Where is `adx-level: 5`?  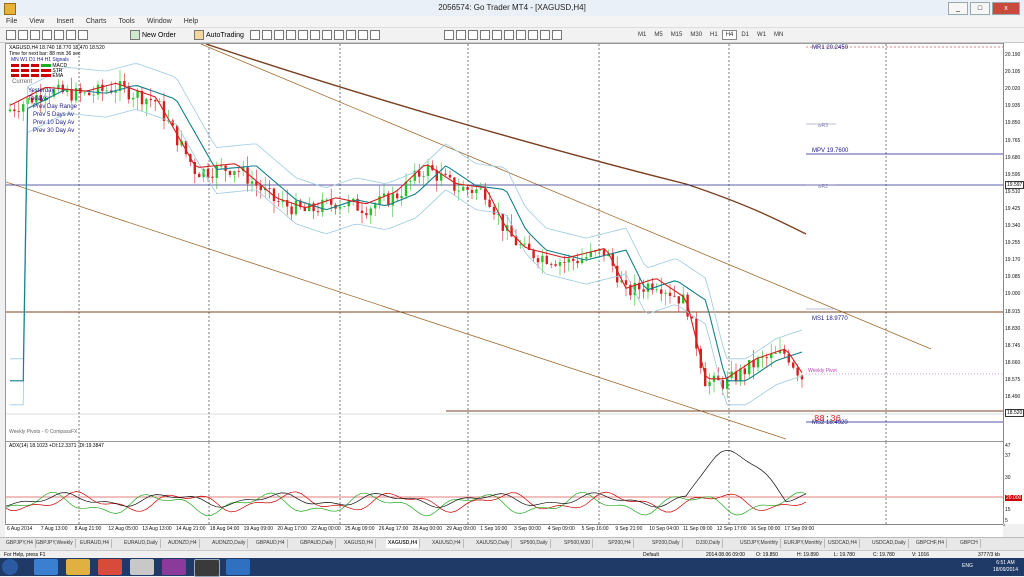 adx-level: 5 is located at coordinates (1006, 521).